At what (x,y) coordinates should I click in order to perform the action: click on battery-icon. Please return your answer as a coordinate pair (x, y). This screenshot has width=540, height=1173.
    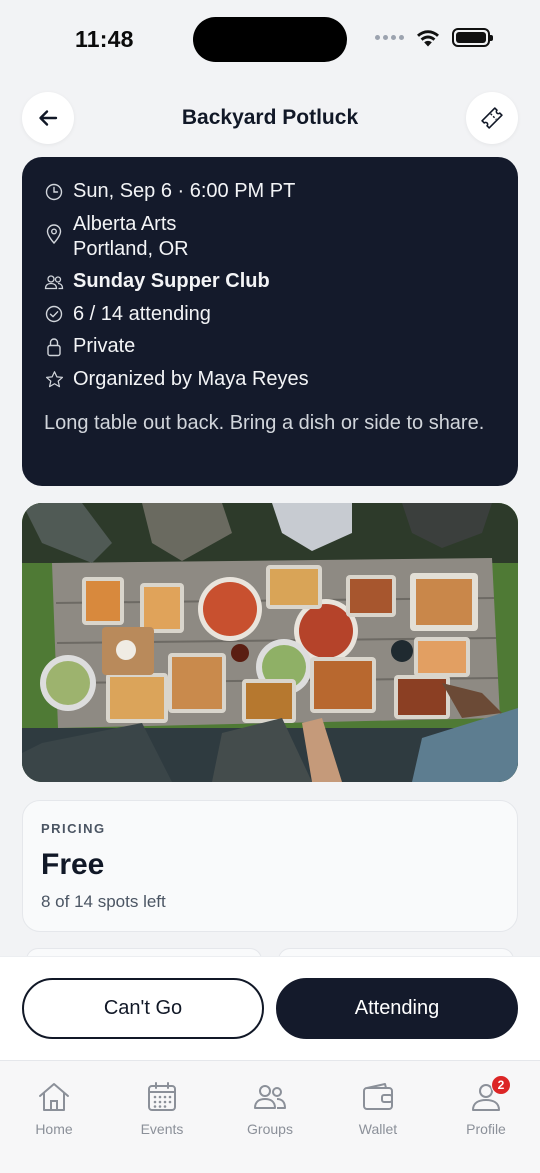
    Looking at the image, I should click on (472, 37).